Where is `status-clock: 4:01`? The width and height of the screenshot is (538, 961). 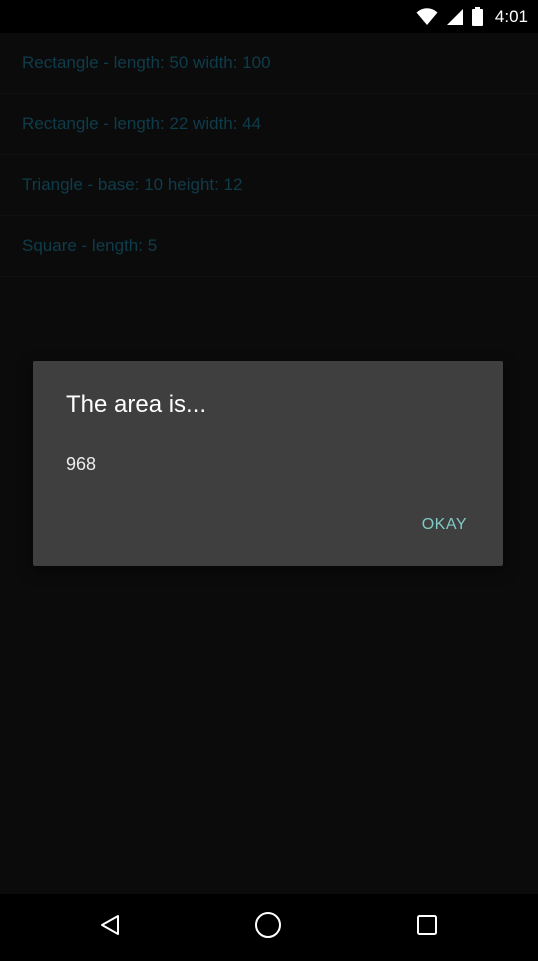 status-clock: 4:01 is located at coordinates (511, 16).